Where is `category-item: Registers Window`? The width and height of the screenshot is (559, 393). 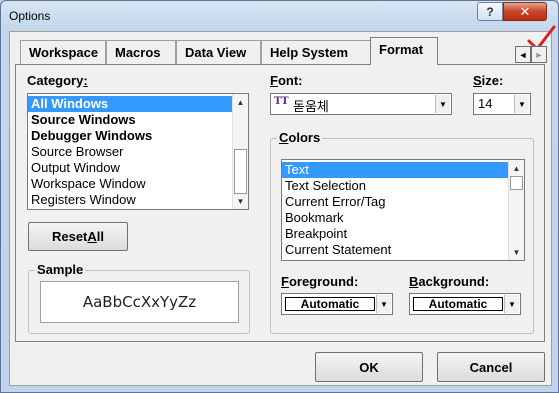 category-item: Registers Window is located at coordinates (138, 200).